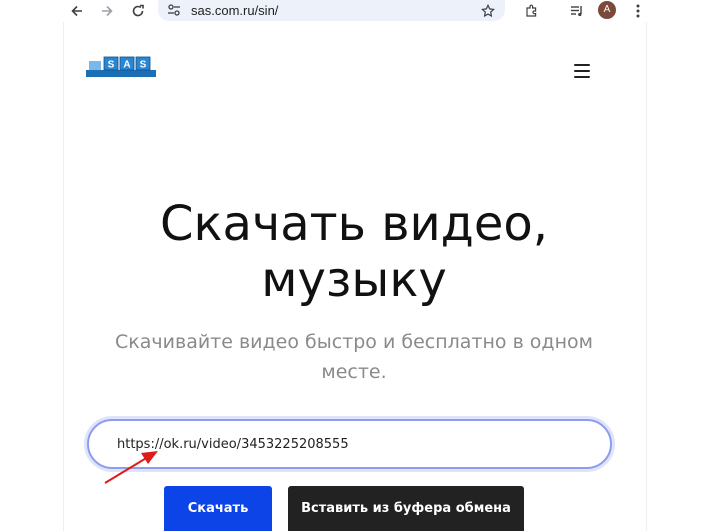 The image size is (708, 531). I want to click on address-bar: sas.com.ru/sin/, so click(331, 10).